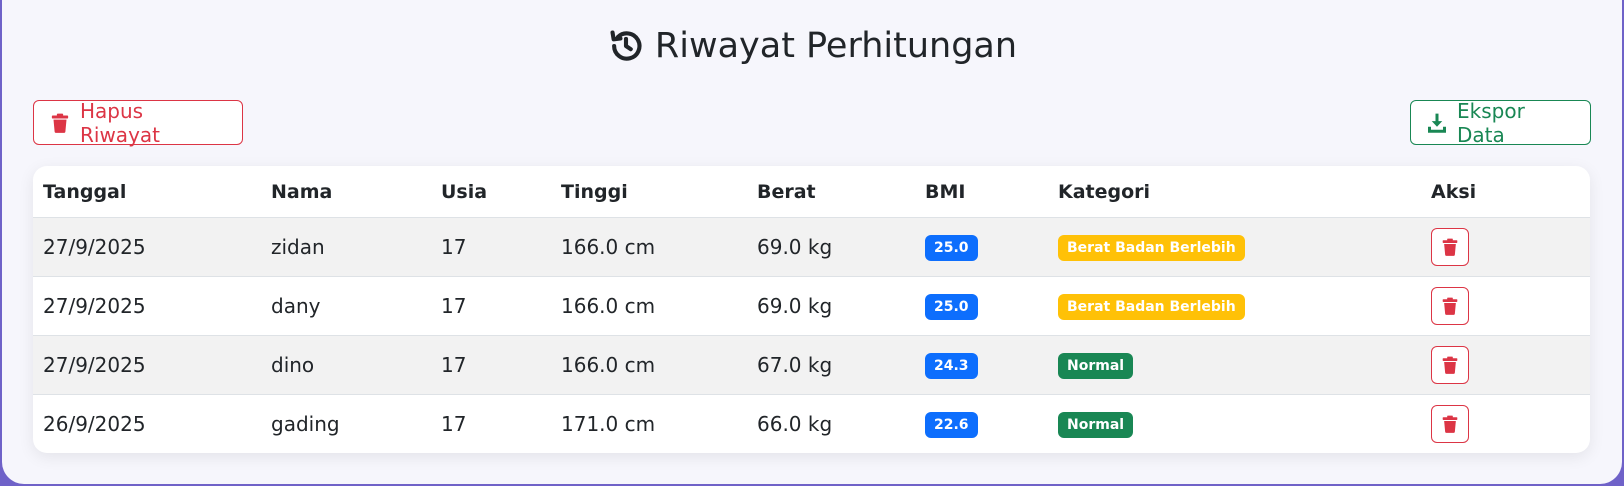 The height and width of the screenshot is (486, 1624). What do you see at coordinates (1437, 123) in the screenshot?
I see `download-icon` at bounding box center [1437, 123].